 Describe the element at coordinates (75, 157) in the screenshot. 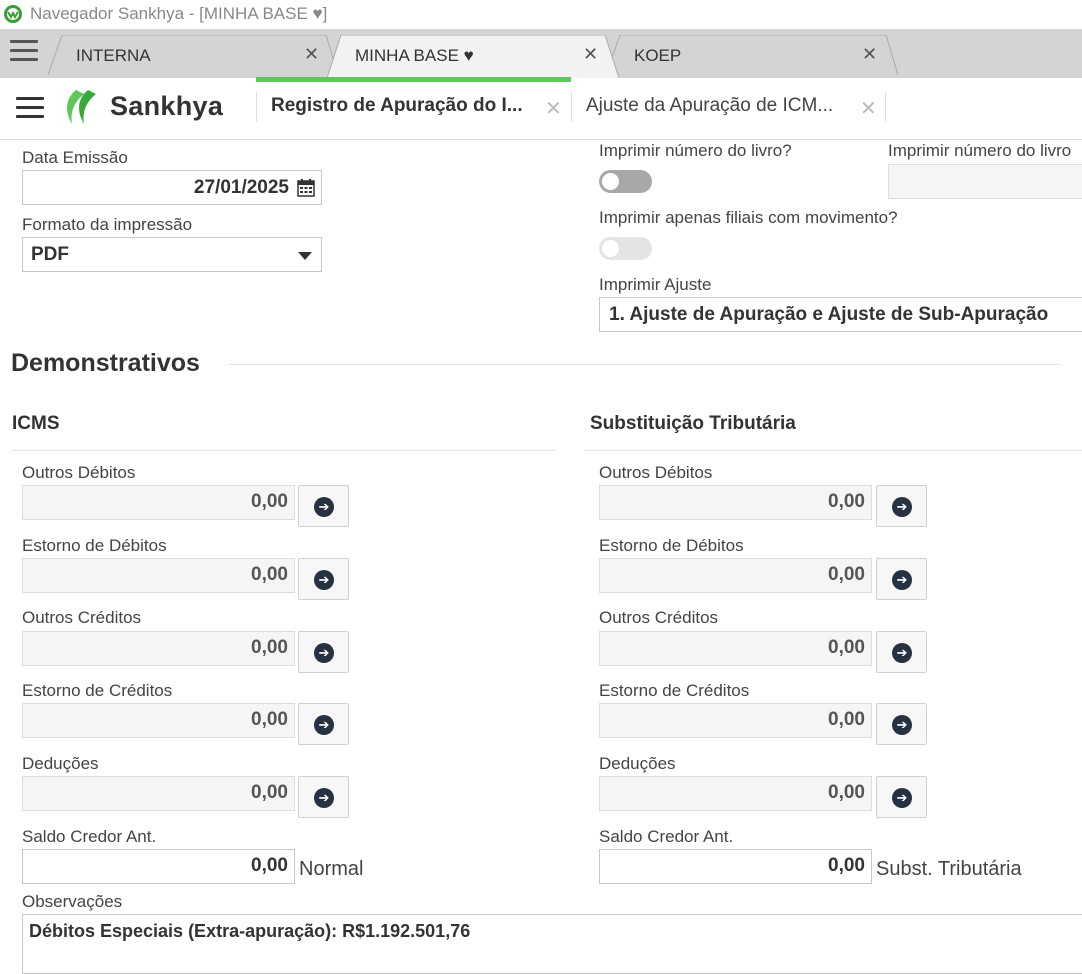

I see `data-emissao-label: Data Emissão` at that location.